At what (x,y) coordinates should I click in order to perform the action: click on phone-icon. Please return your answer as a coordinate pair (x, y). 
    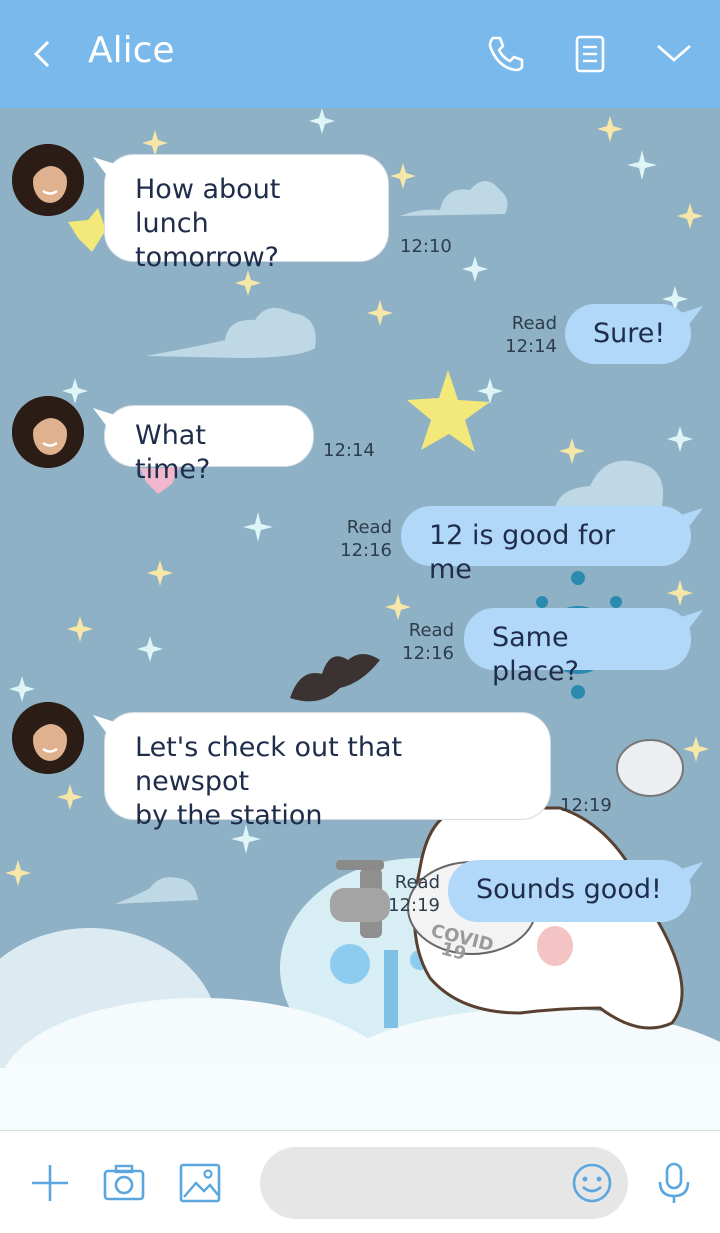
    Looking at the image, I should click on (506, 54).